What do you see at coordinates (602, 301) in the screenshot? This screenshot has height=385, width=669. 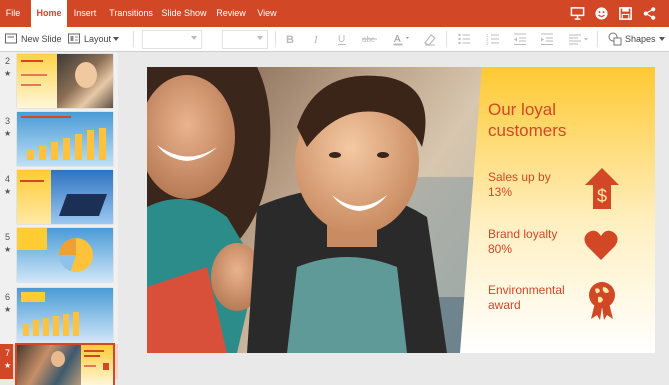 I see `globe-award-icon` at bounding box center [602, 301].